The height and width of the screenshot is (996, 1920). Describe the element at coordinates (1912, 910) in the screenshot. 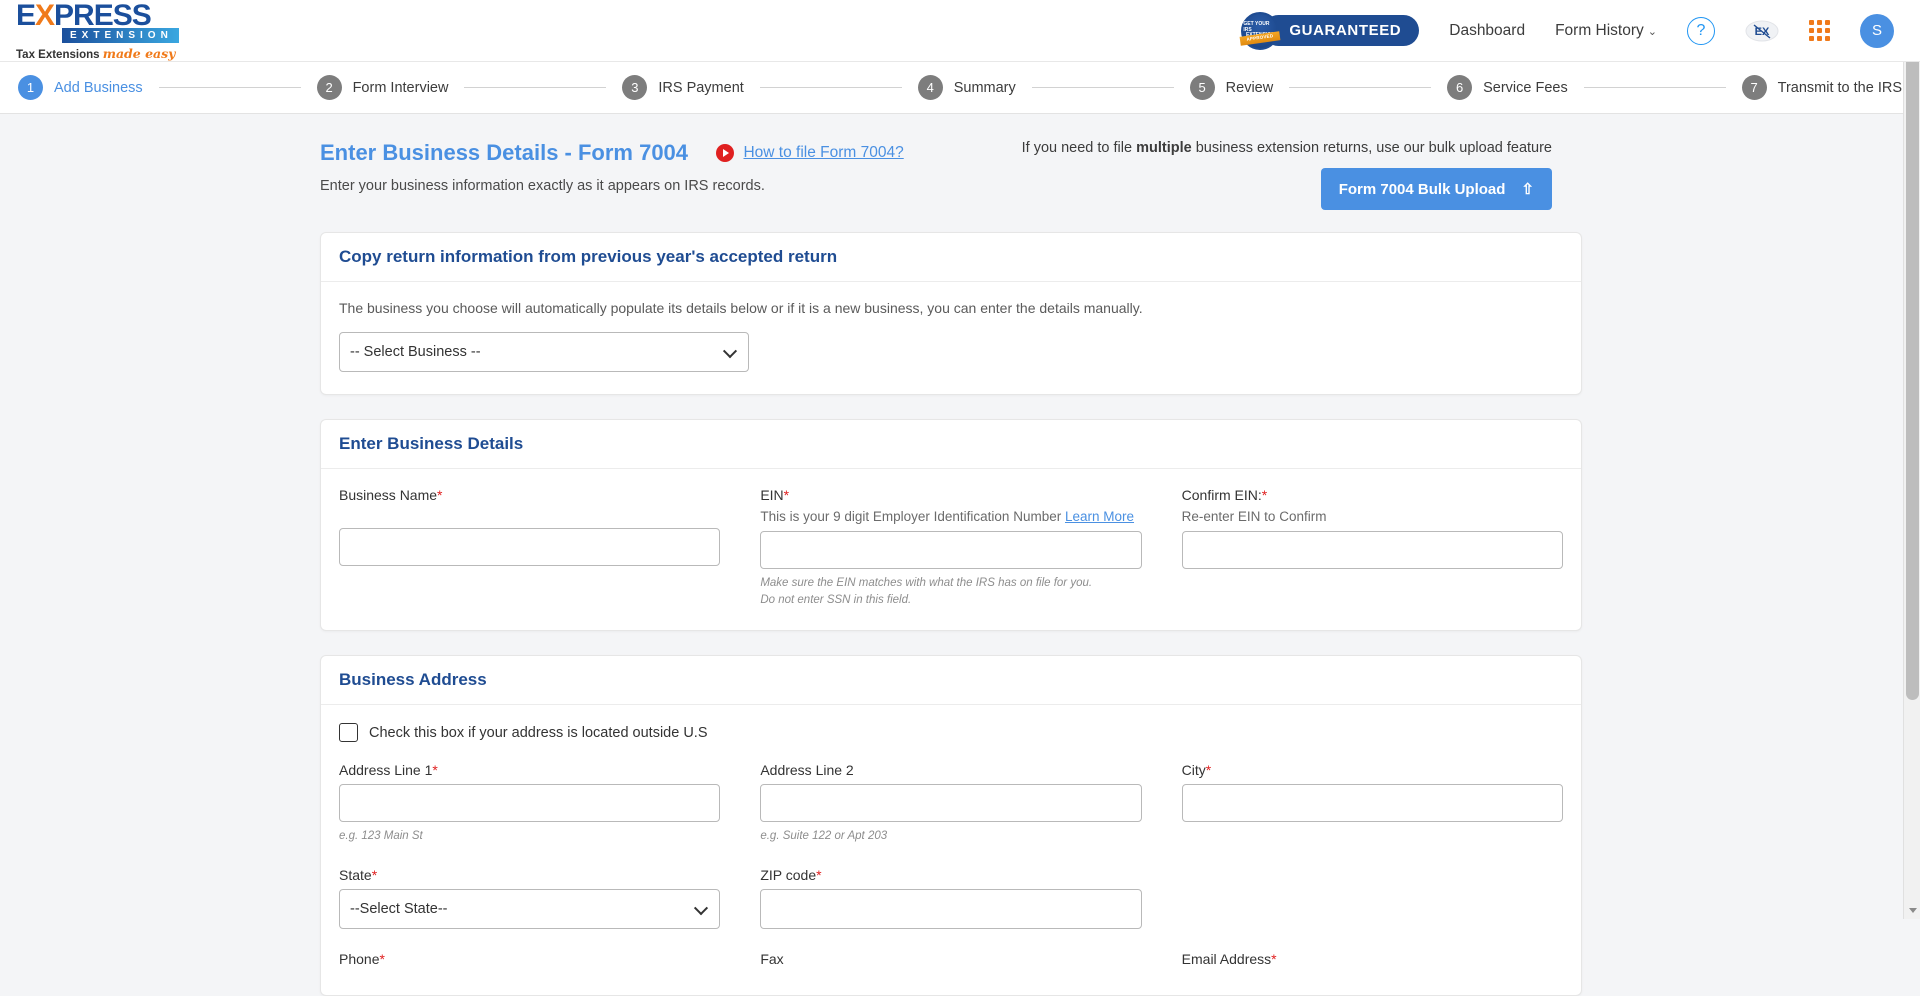

I see `scroll-down-arrow-icon` at that location.